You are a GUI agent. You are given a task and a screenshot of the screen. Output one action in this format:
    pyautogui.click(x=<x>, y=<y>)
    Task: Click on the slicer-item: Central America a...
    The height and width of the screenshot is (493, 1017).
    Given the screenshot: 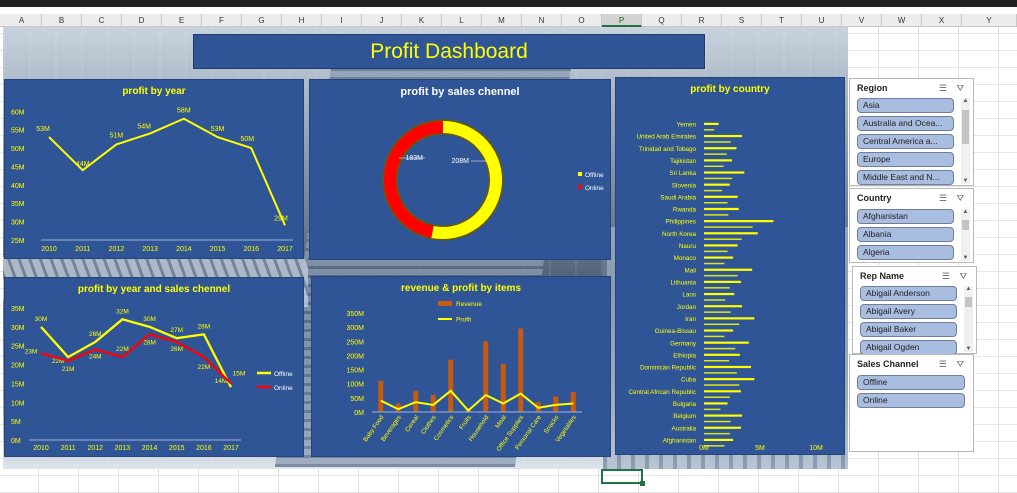 What is the action you would take?
    pyautogui.click(x=905, y=141)
    